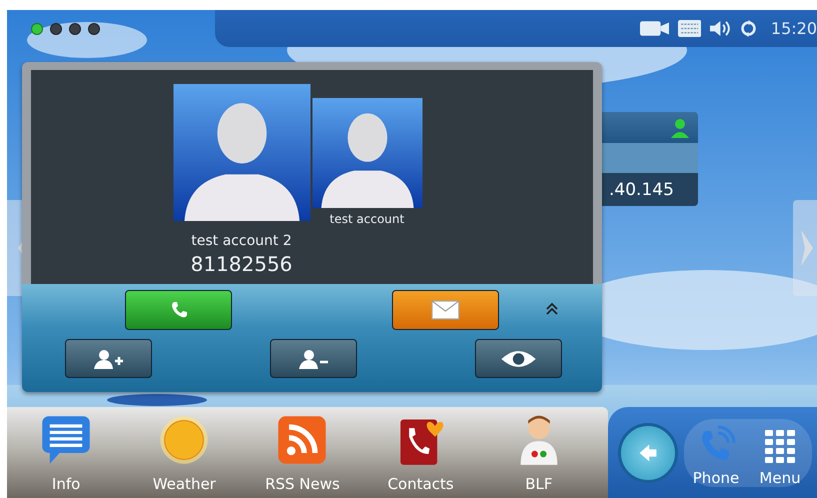 This screenshot has width=817, height=498. I want to click on app-launcher: Info, so click(66, 455).